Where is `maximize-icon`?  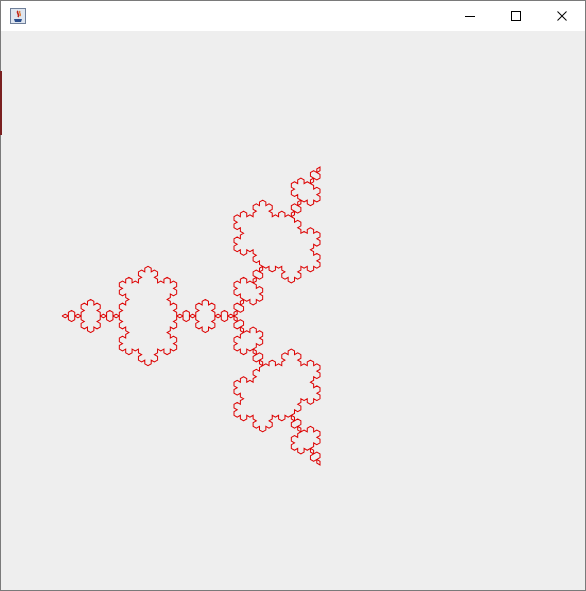
maximize-icon is located at coordinates (516, 16).